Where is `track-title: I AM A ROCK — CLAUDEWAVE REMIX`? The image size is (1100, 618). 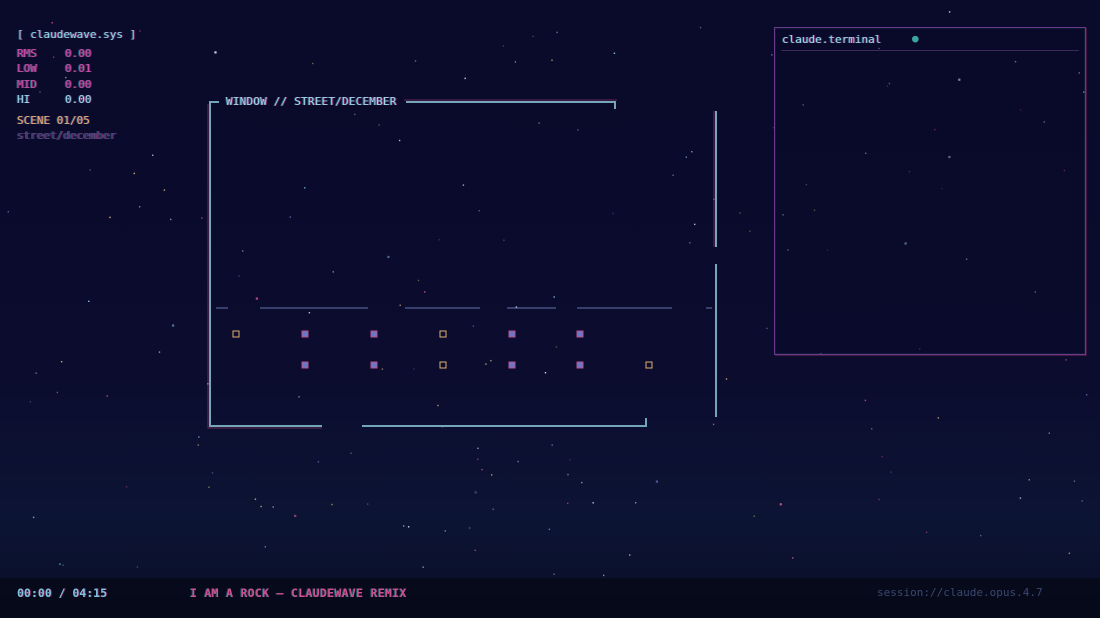
track-title: I AM A ROCK — CLAUDEWAVE REMIX is located at coordinates (298, 593).